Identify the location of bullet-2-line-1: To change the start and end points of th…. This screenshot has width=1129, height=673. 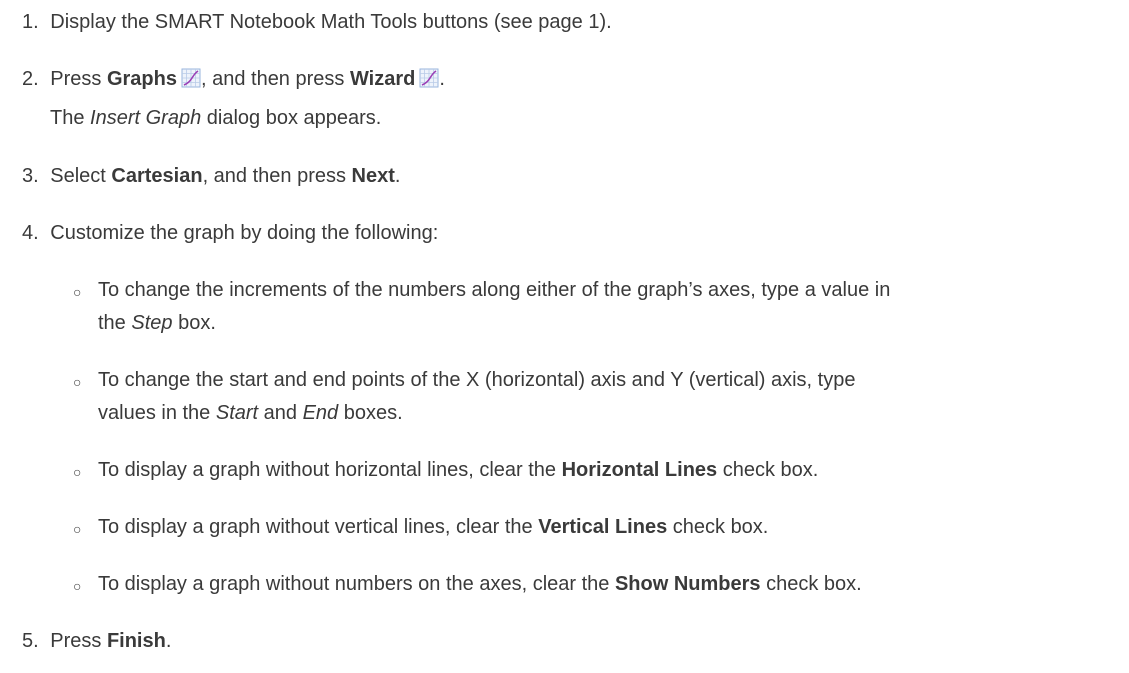
(477, 380).